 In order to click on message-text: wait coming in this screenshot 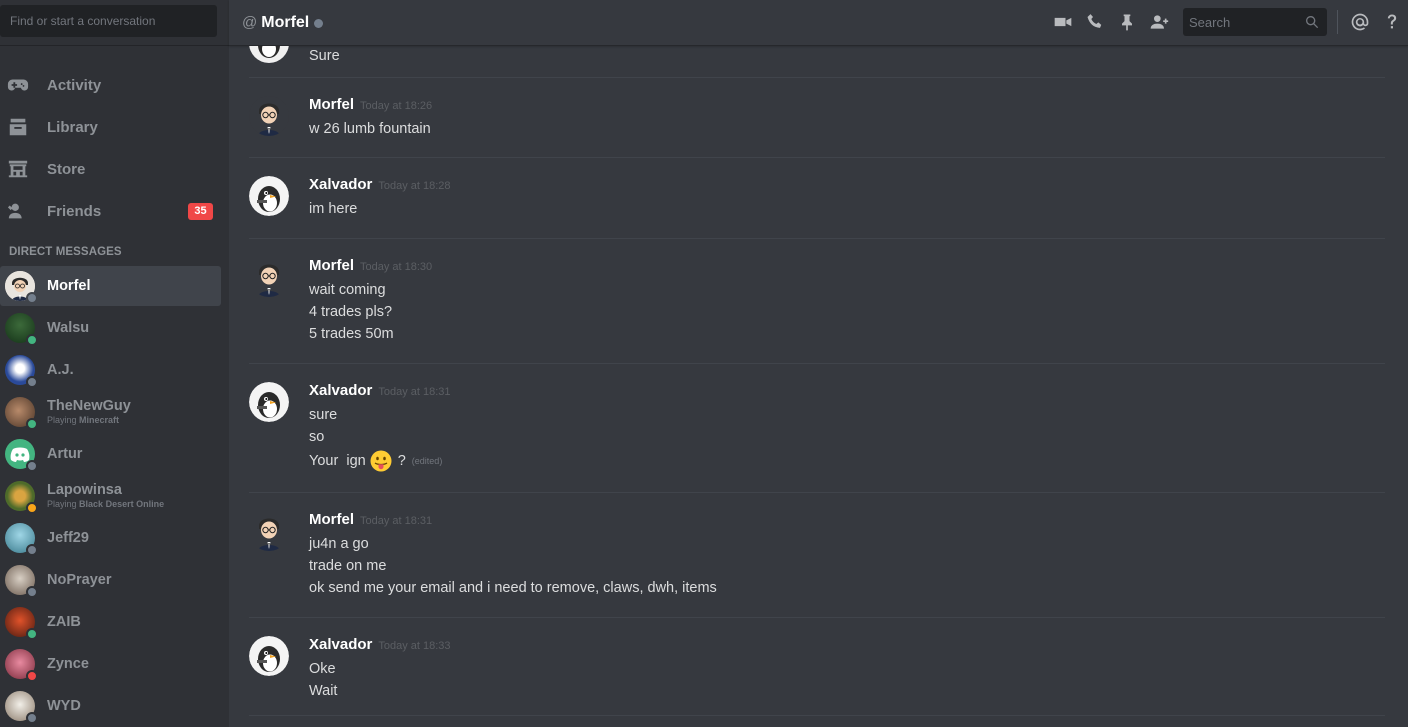, I will do `click(347, 290)`.